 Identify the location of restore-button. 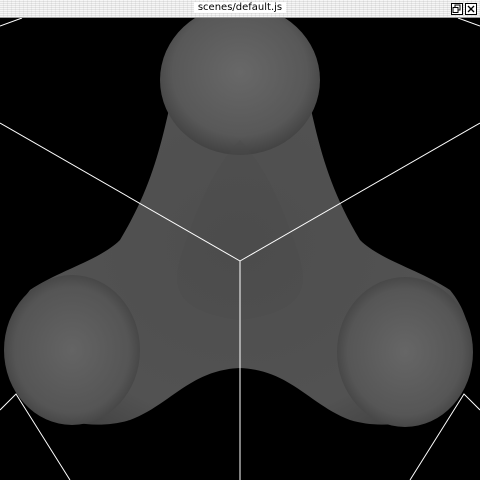
(457, 9).